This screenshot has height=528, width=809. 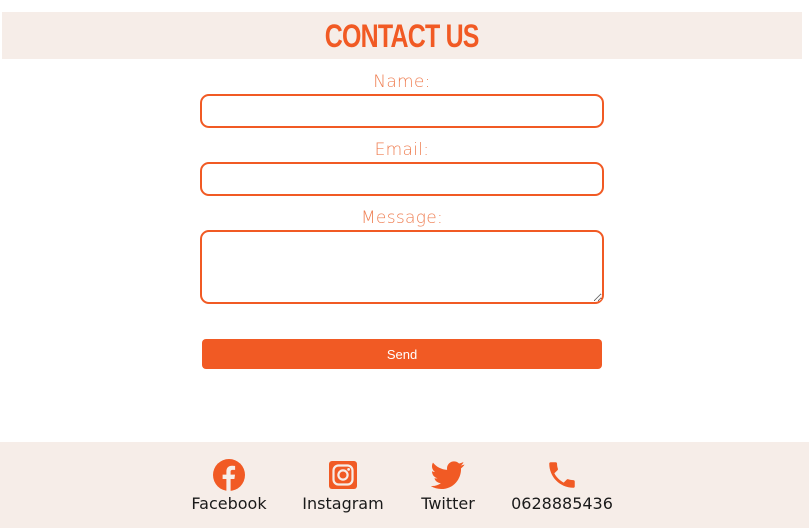 What do you see at coordinates (402, 82) in the screenshot?
I see `name-label: Name:` at bounding box center [402, 82].